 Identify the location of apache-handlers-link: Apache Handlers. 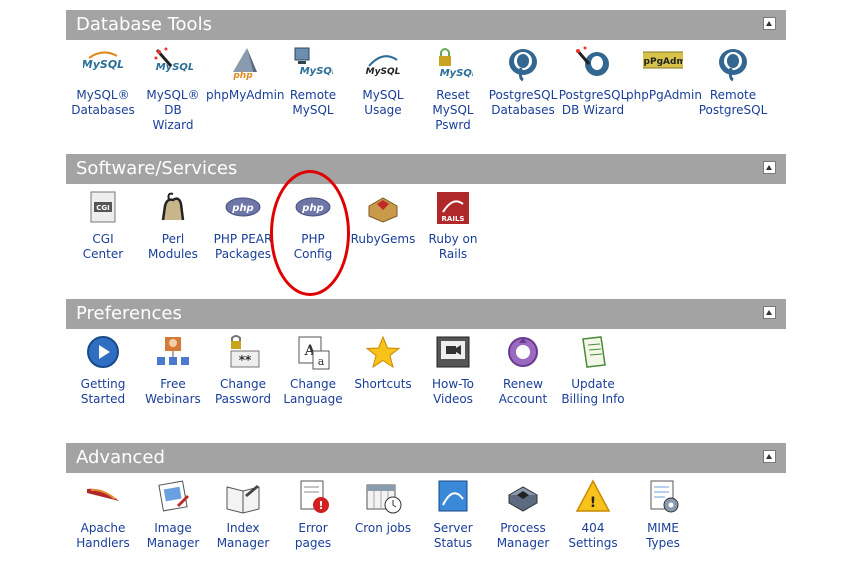
(103, 515).